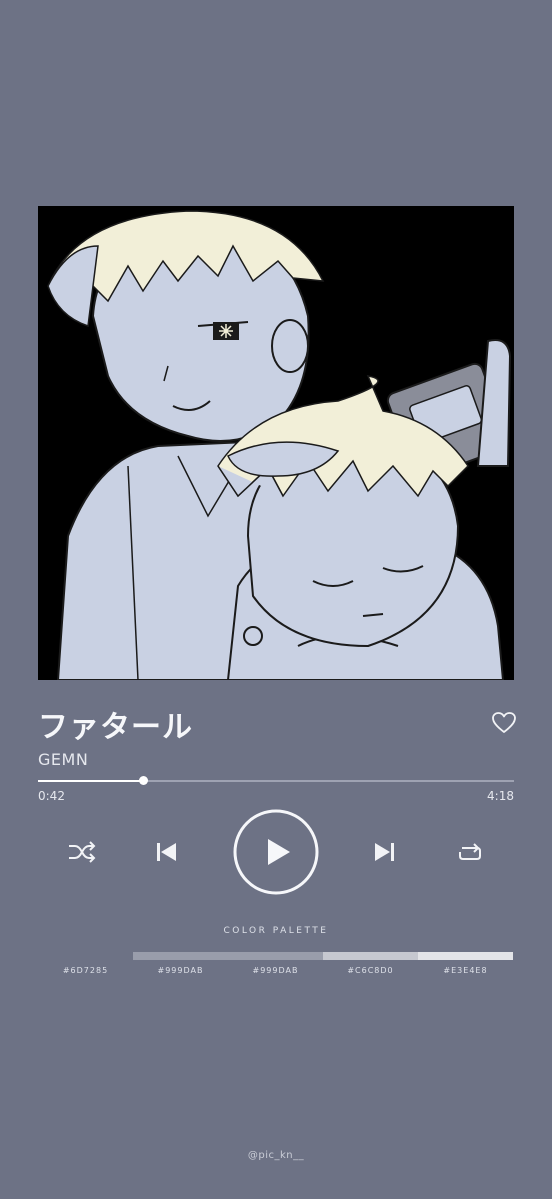 The width and height of the screenshot is (552, 1199). Describe the element at coordinates (143, 780) in the screenshot. I see `progress-knob` at that location.